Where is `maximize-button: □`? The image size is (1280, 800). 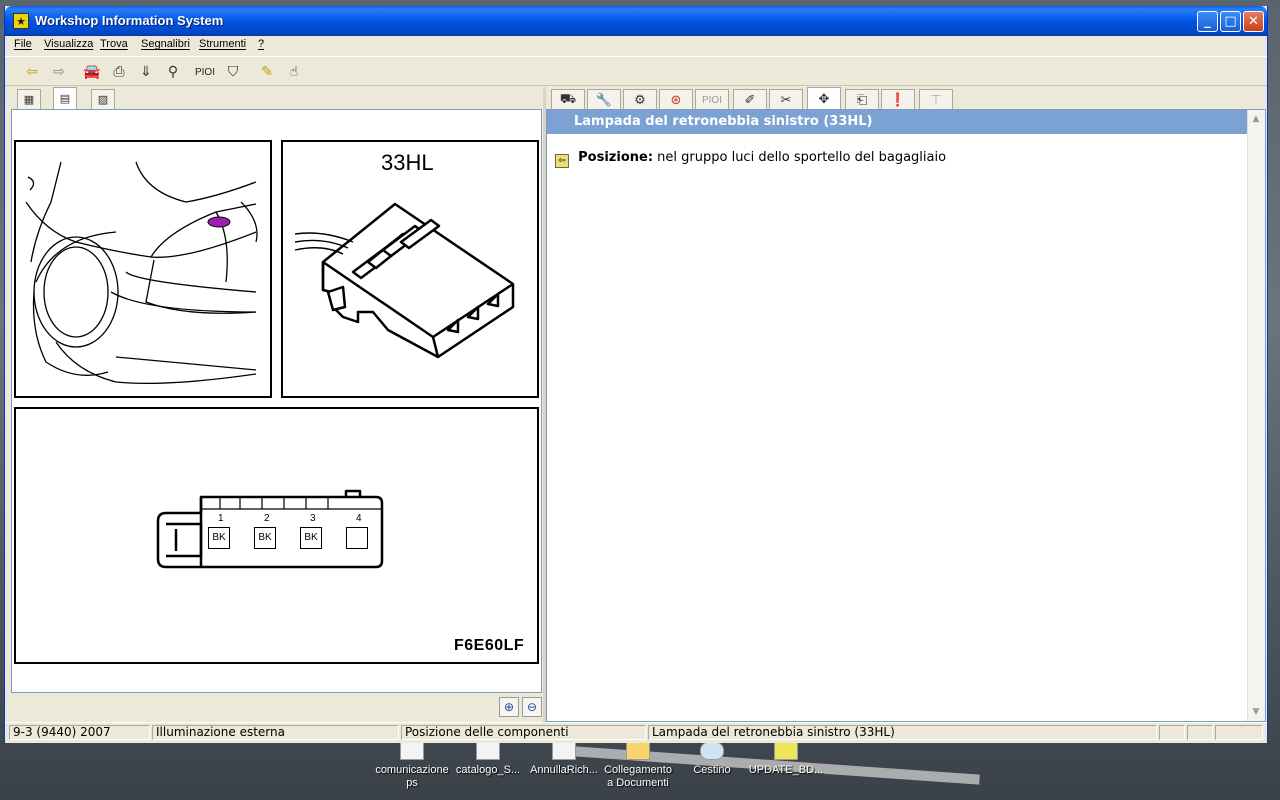
maximize-button: □ is located at coordinates (1230, 21).